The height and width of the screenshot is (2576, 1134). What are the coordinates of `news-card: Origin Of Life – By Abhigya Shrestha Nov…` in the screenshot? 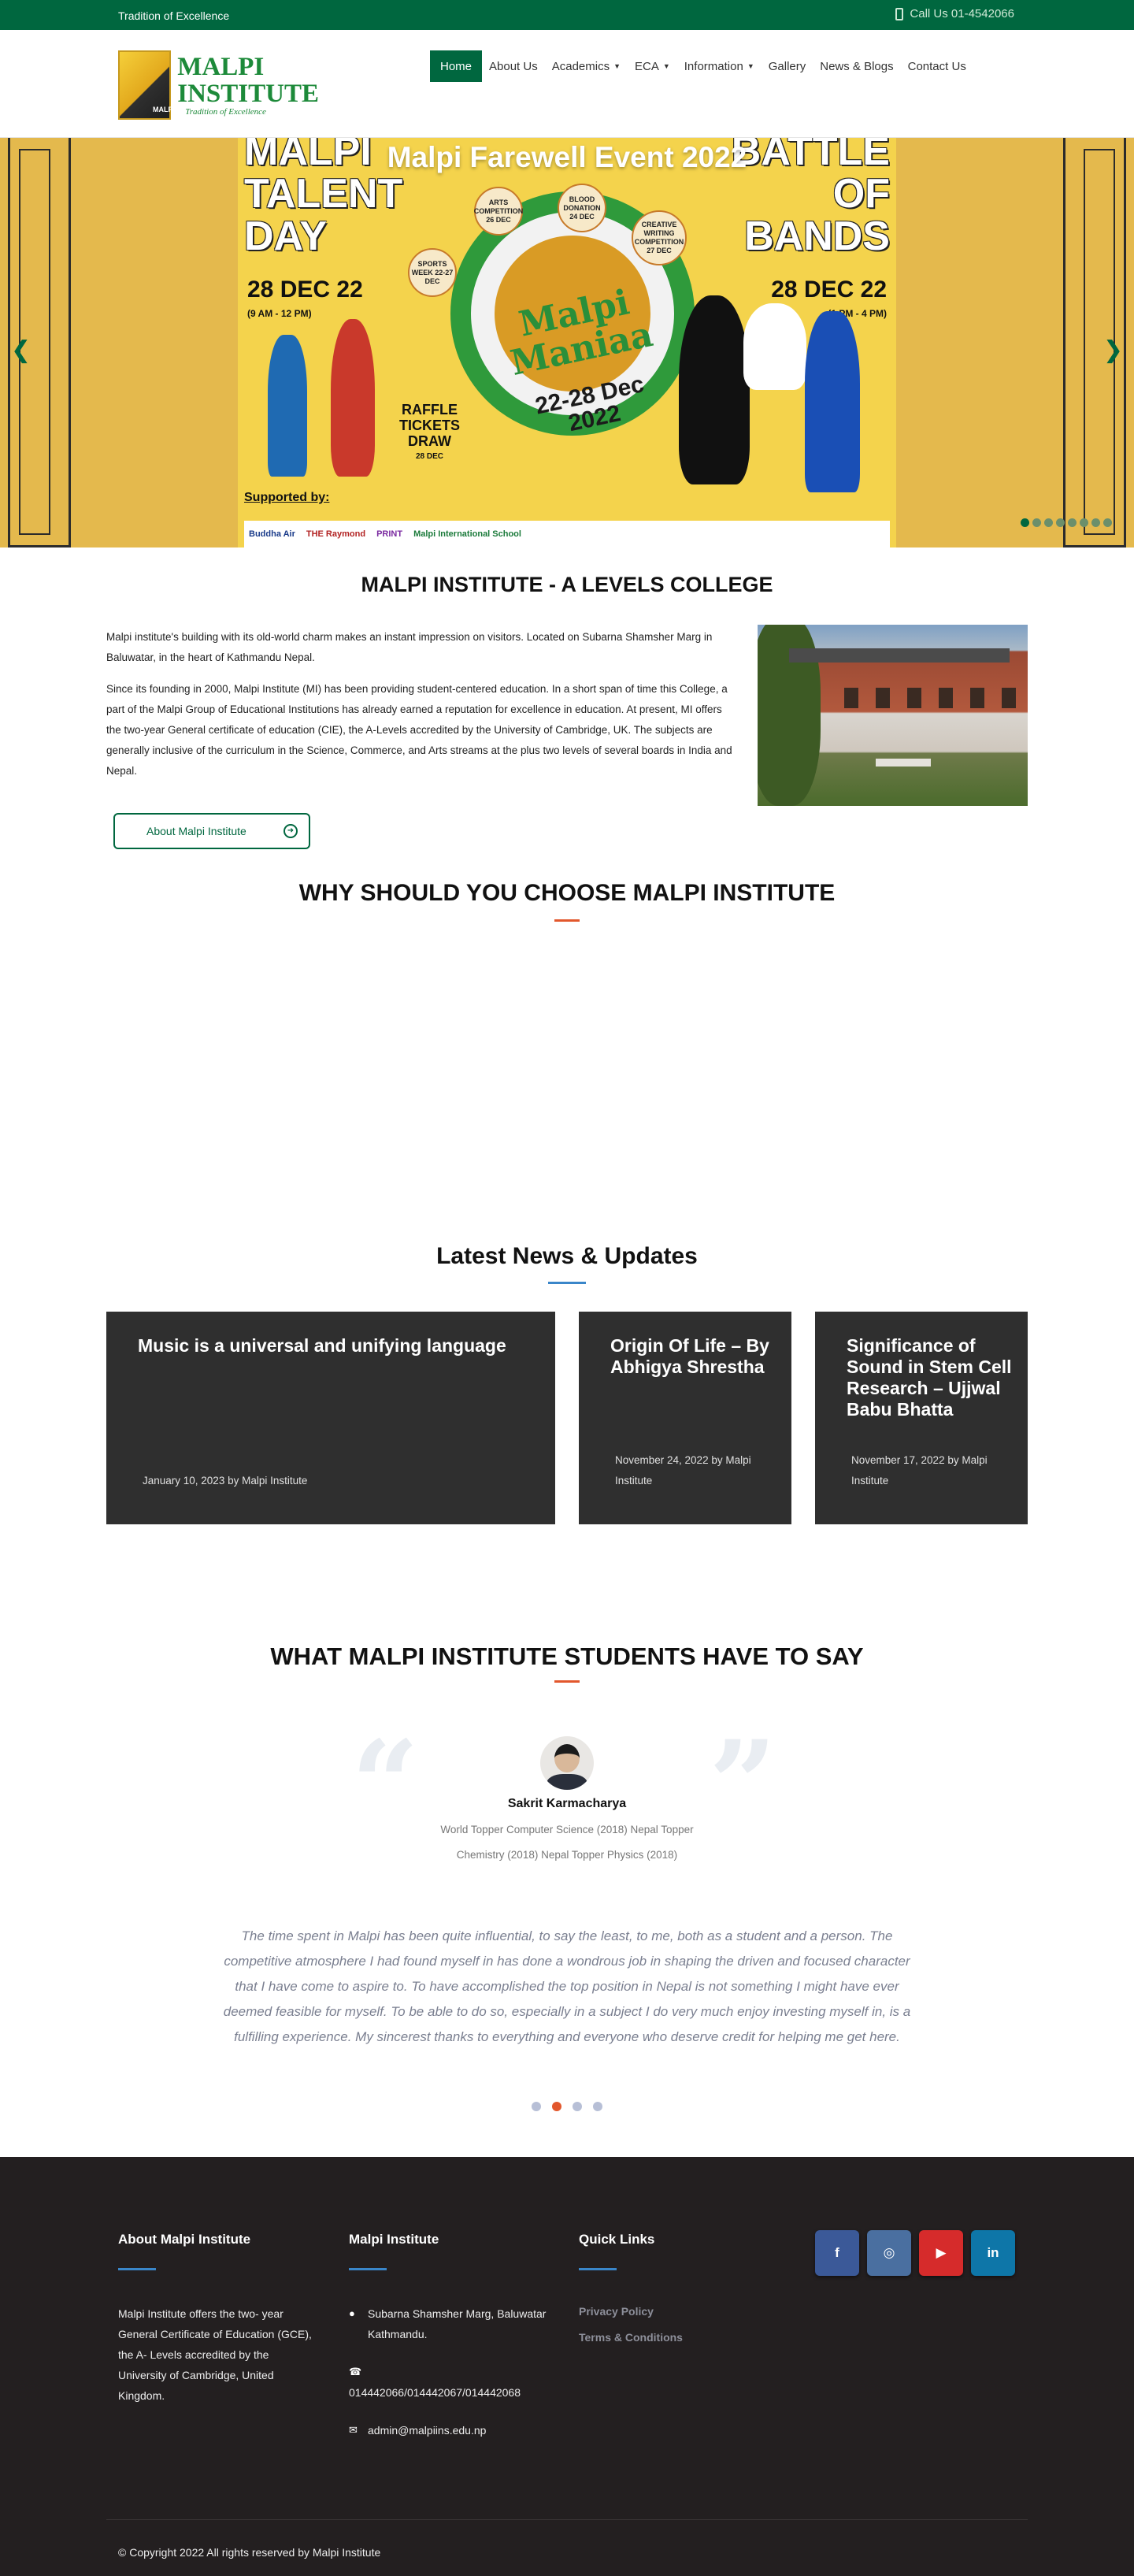 It's located at (685, 1418).